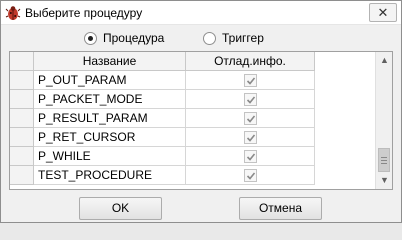 This screenshot has height=240, width=402. I want to click on table-row: TEST_PROCEDURE, so click(162, 175).